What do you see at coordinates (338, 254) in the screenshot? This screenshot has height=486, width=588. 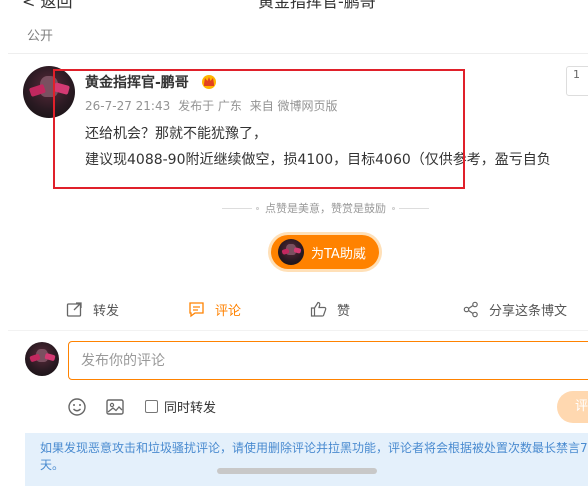 I see `support-label: 为TA助威` at bounding box center [338, 254].